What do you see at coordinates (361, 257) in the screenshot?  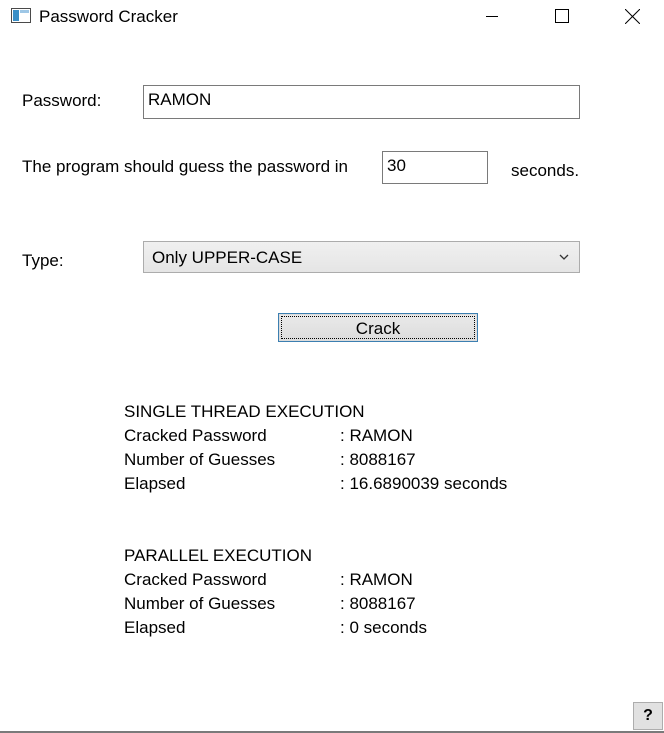 I see `type-select: Only UPPER-CASE` at bounding box center [361, 257].